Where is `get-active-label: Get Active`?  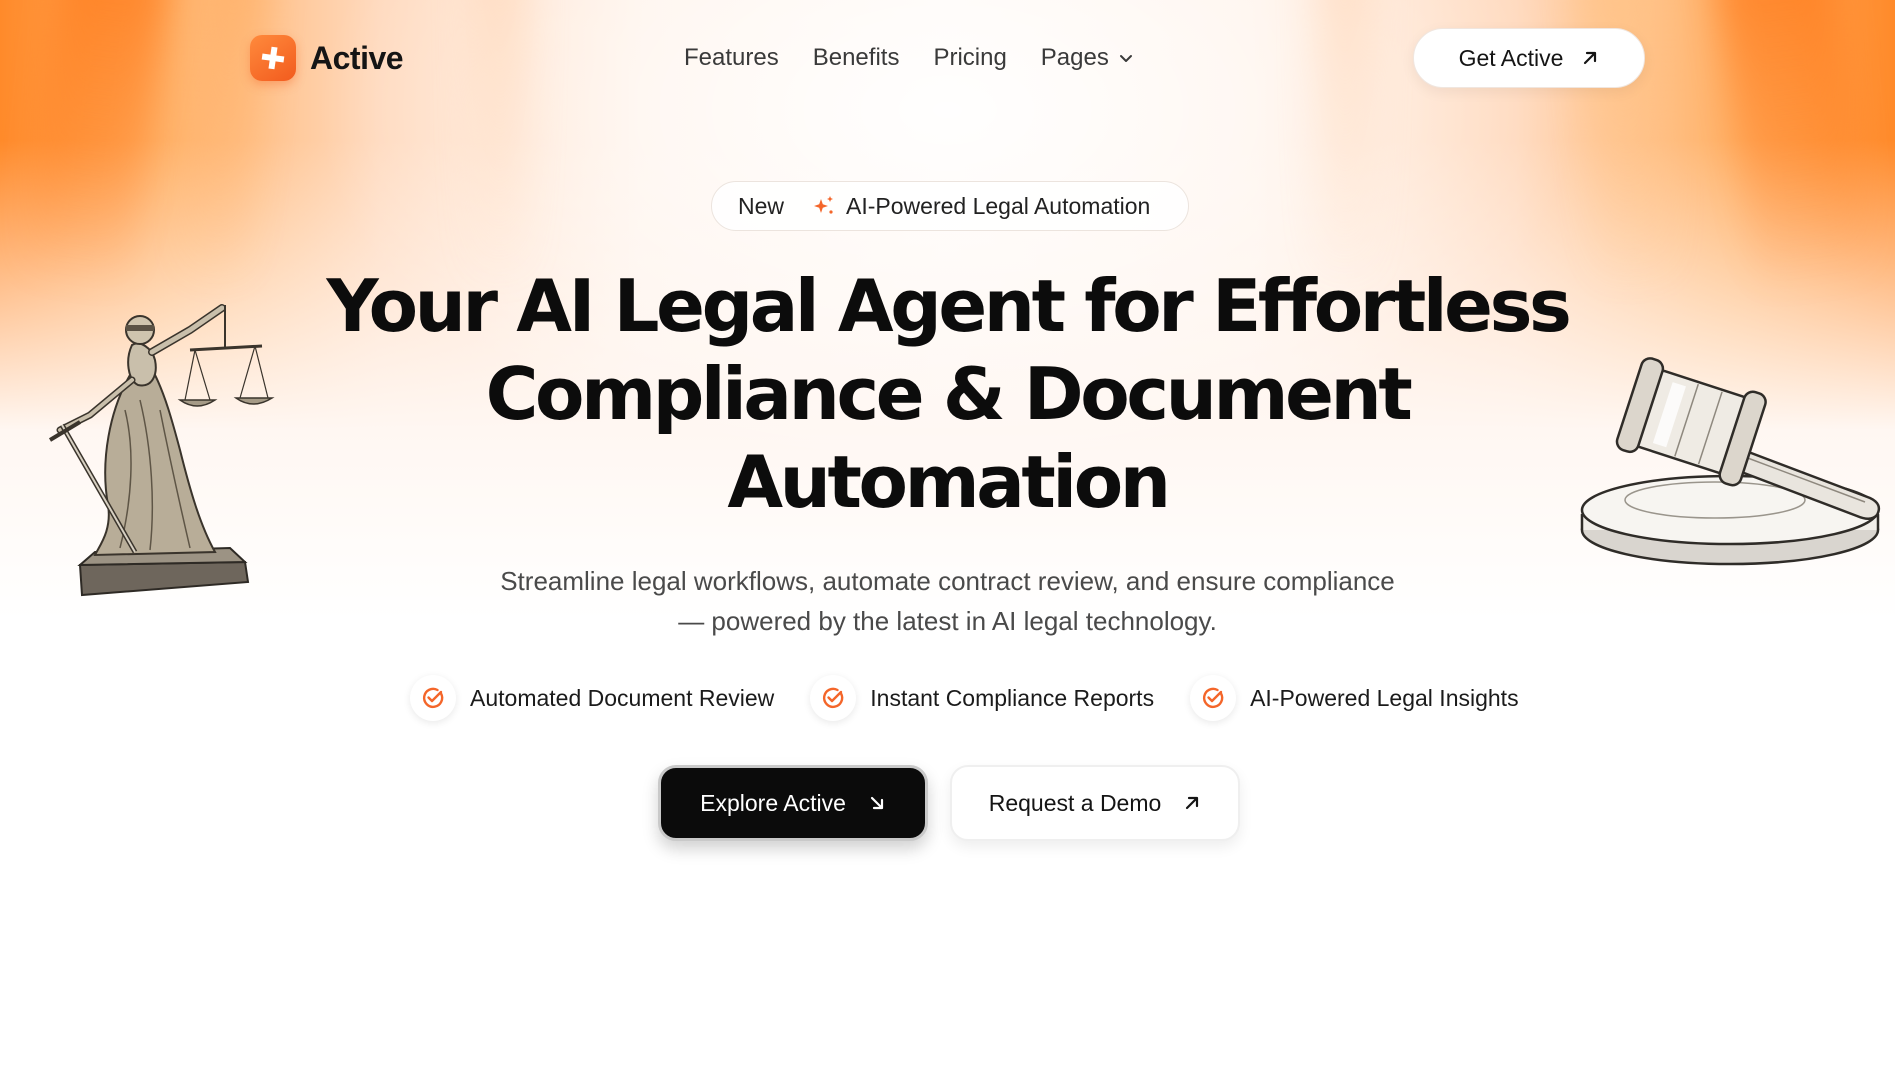
get-active-label: Get Active is located at coordinates (1511, 57).